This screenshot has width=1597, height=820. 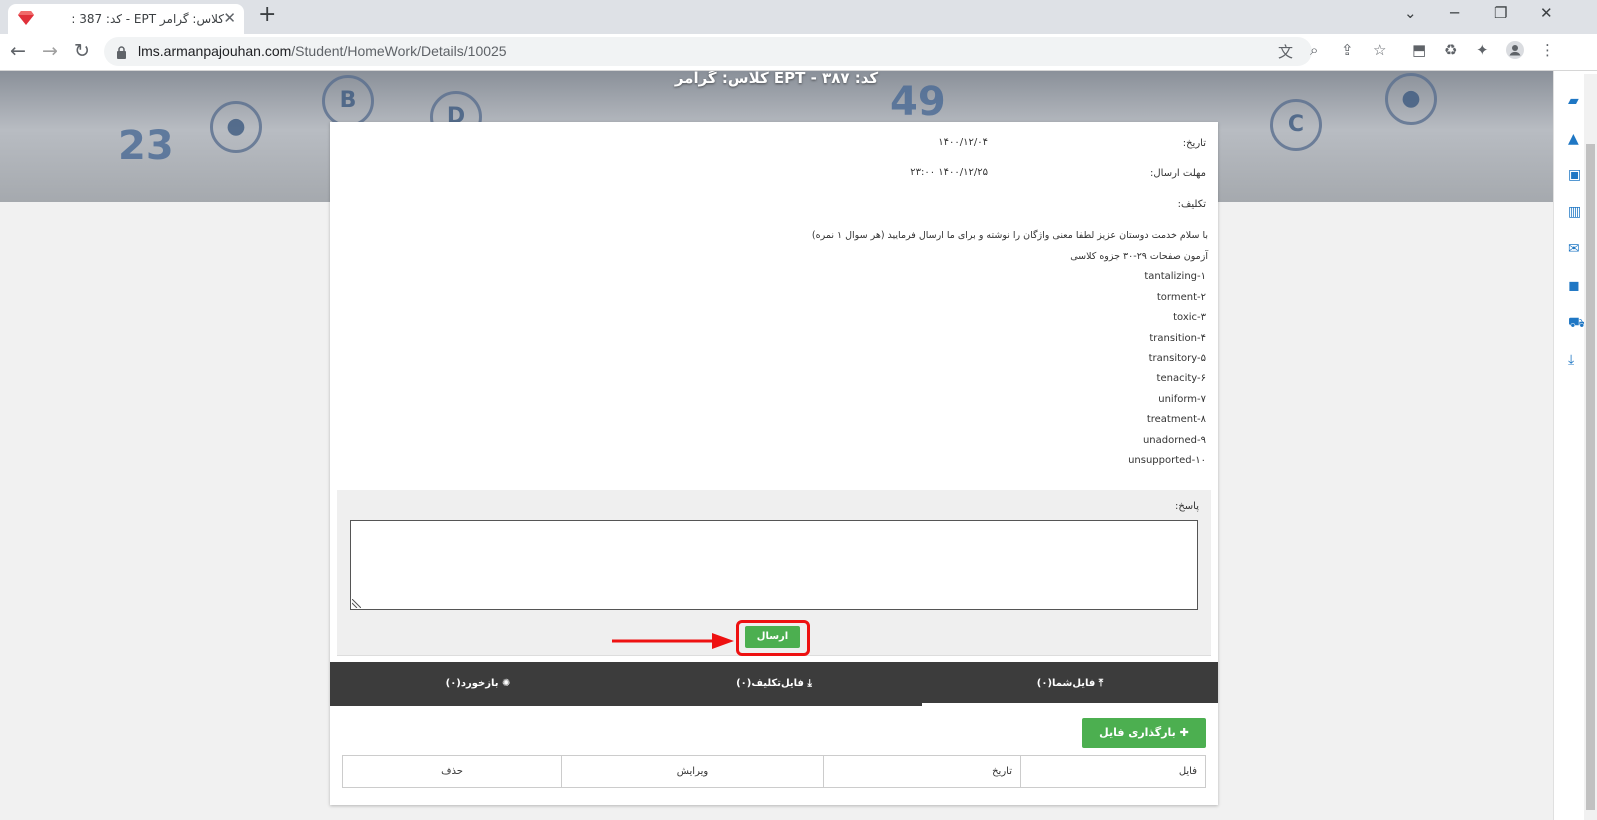 I want to click on table-header-date: تاریخ, so click(x=922, y=771).